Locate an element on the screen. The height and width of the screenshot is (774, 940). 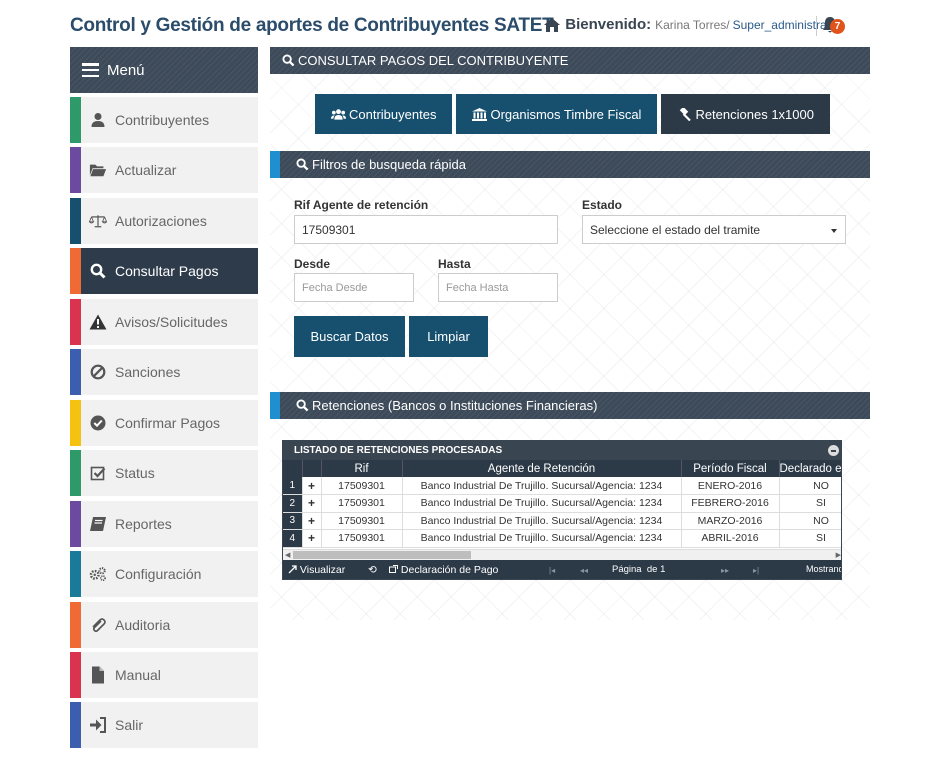
page-title: CONSULTAR PAGOS DEL CONTRIBUYENTE is located at coordinates (433, 60).